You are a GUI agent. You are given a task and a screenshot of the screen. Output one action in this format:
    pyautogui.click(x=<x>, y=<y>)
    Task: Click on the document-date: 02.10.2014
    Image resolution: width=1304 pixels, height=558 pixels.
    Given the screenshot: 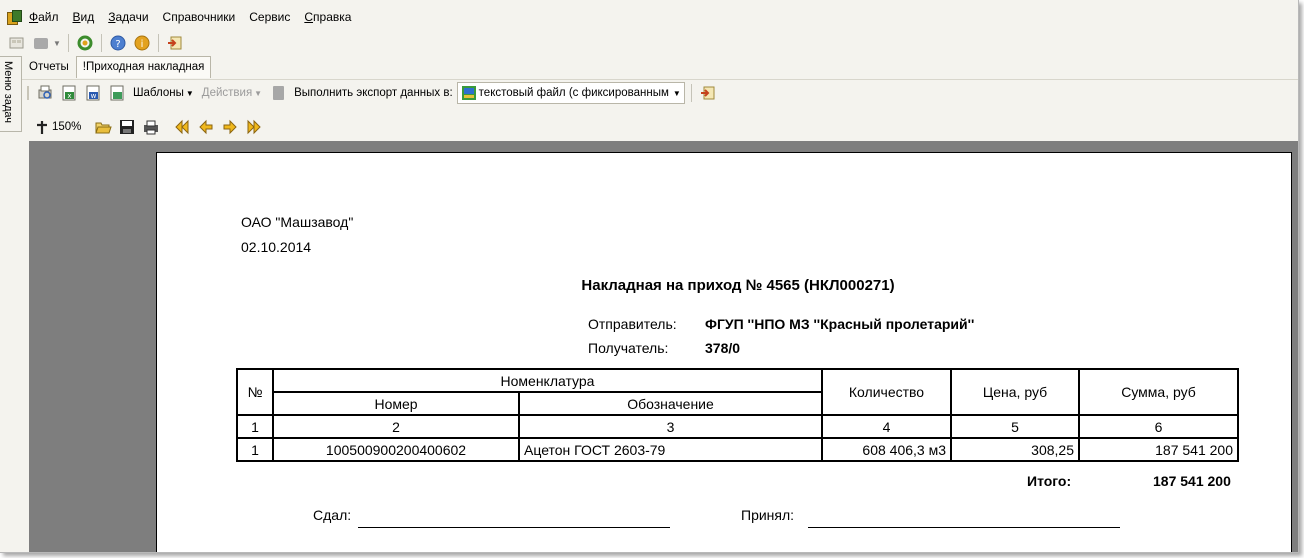 What is the action you would take?
    pyautogui.click(x=276, y=247)
    